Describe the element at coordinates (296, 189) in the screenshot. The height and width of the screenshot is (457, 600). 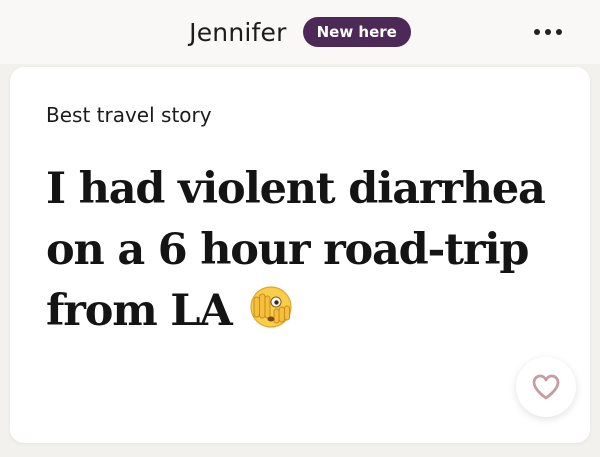
I see `answer-line: I had violent diarrhea` at that location.